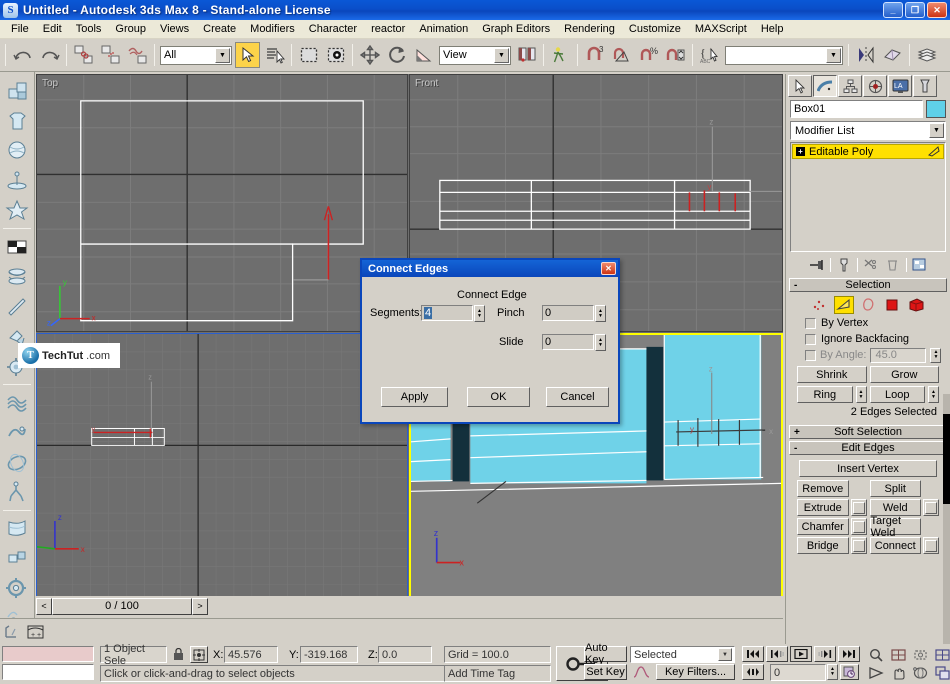 This screenshot has width=950, height=684. Describe the element at coordinates (753, 672) in the screenshot. I see `key-mode-toggle-button` at that location.